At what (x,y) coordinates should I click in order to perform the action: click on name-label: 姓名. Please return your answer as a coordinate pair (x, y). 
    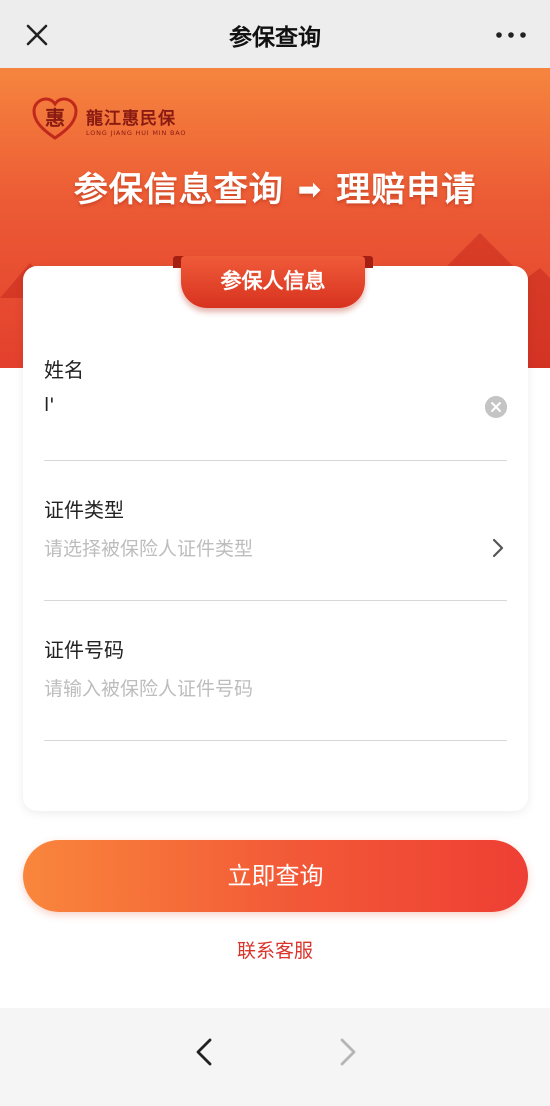
    Looking at the image, I should click on (64, 370).